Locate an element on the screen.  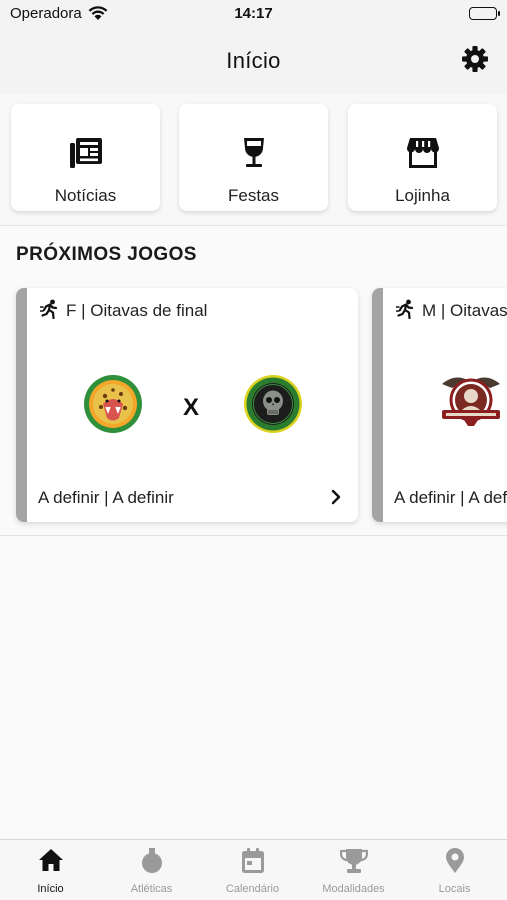
battery-icon is located at coordinates (484, 13).